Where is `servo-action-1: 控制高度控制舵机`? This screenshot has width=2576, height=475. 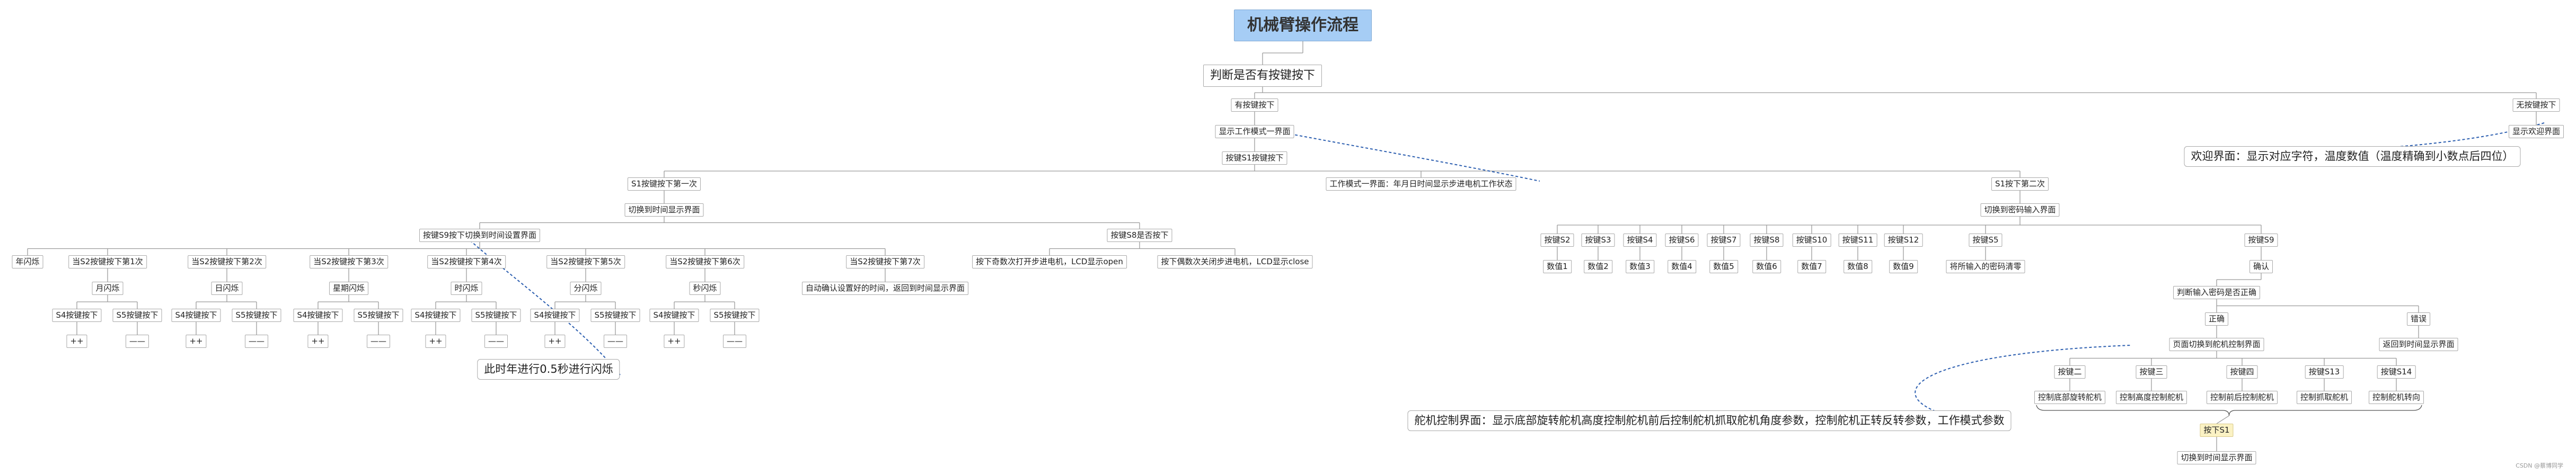
servo-action-1: 控制高度控制舵机 is located at coordinates (2151, 398).